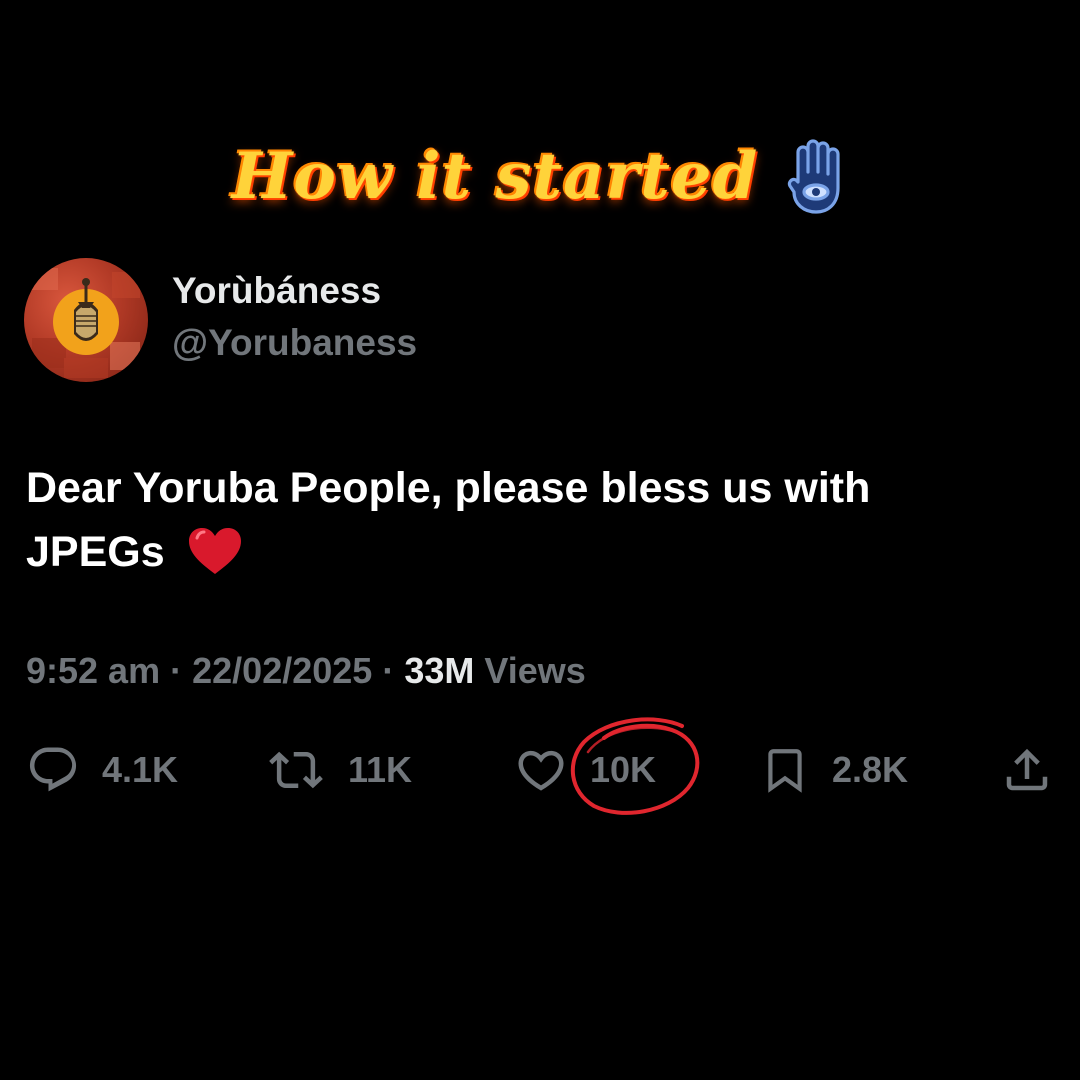  Describe the element at coordinates (814, 176) in the screenshot. I see `hamsa-icon` at that location.